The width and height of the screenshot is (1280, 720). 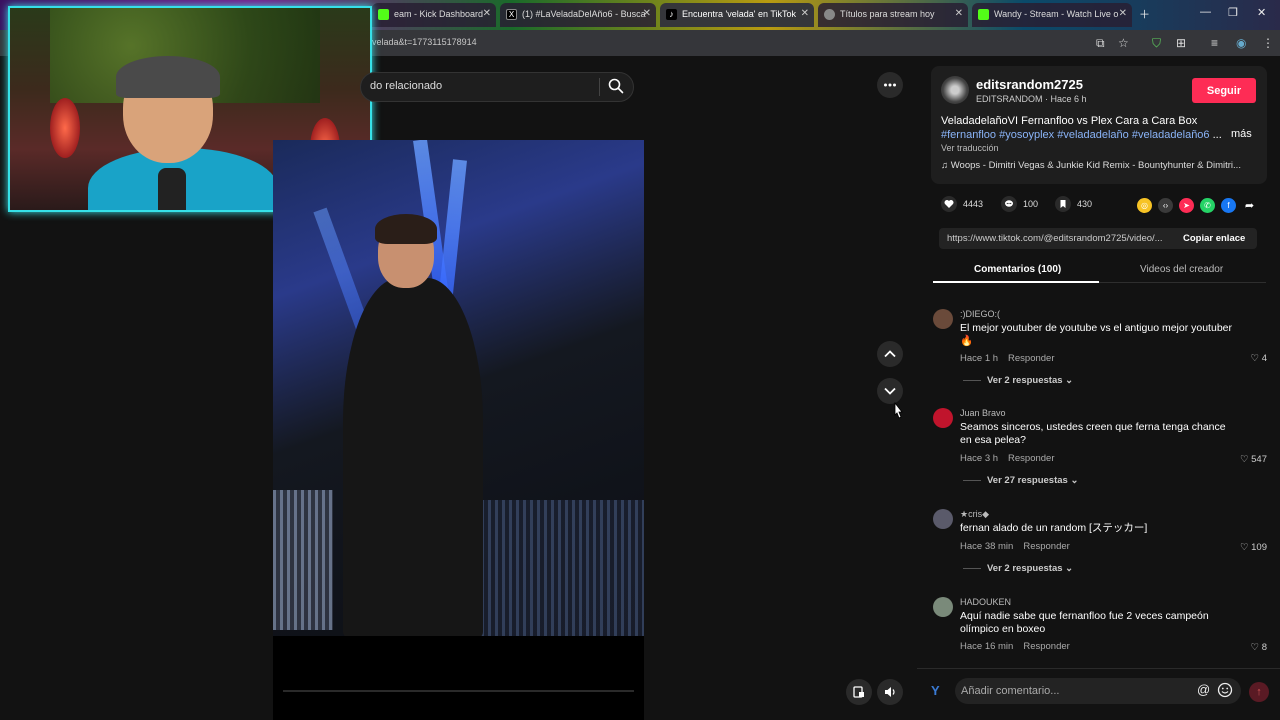 I want to click on save-stat: 430, so click(x=1073, y=204).